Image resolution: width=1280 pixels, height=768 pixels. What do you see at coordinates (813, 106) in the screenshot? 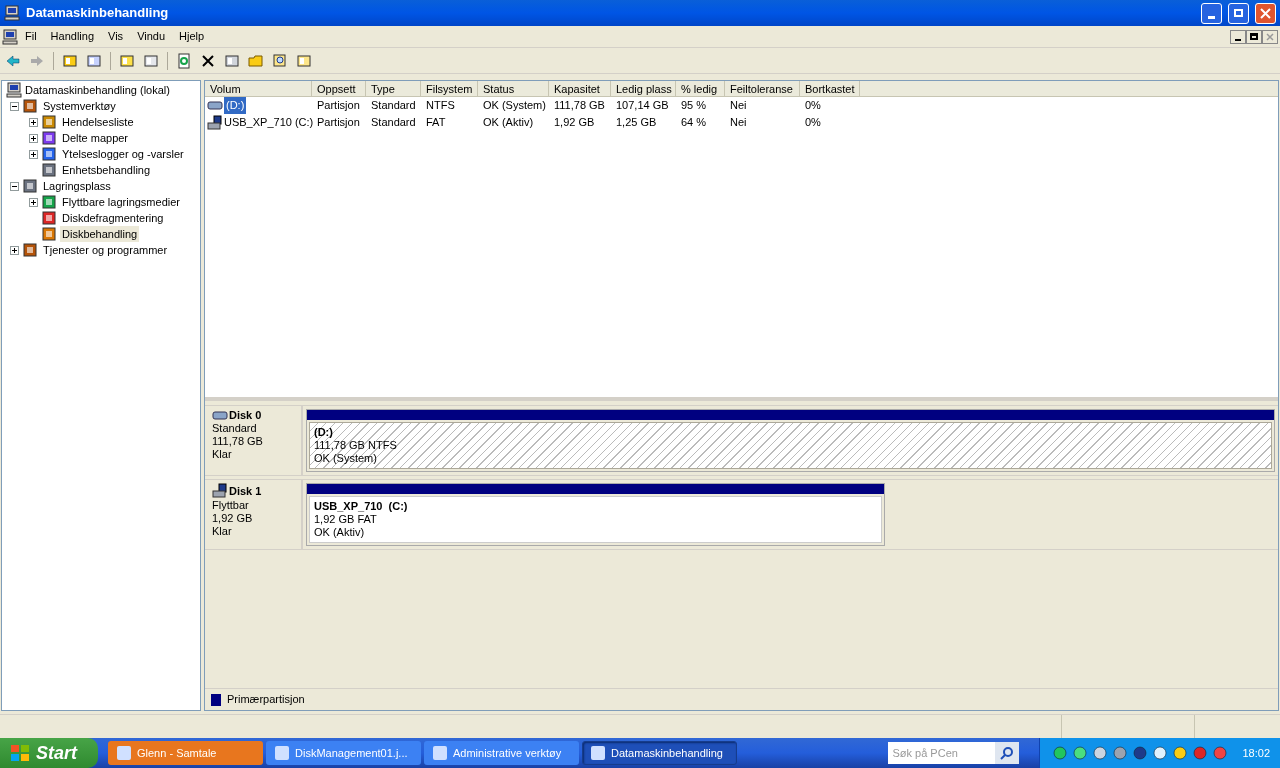
I see `table-cell-text: 0%` at bounding box center [813, 106].